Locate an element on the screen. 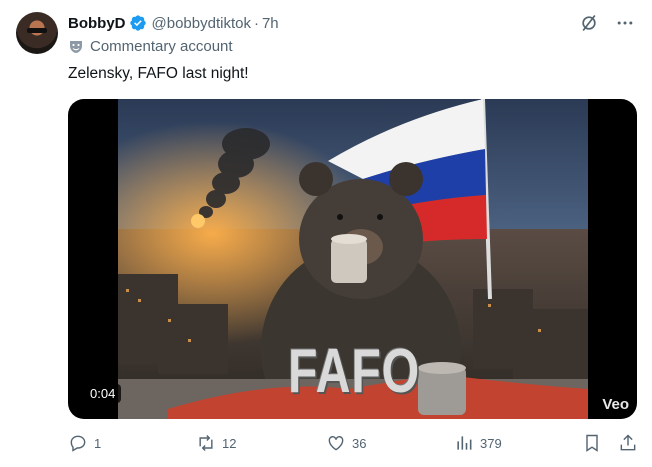 The width and height of the screenshot is (652, 467). views-icon is located at coordinates (464, 443).